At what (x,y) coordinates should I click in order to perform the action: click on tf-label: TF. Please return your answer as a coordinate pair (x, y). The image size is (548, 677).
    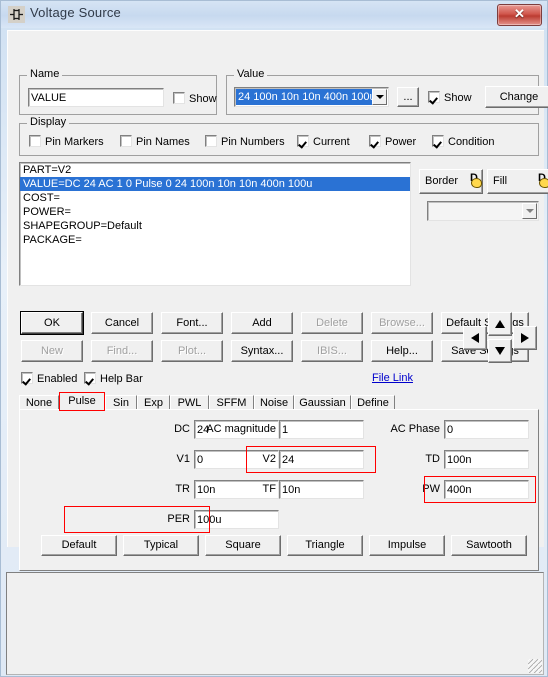
    Looking at the image, I should click on (269, 489).